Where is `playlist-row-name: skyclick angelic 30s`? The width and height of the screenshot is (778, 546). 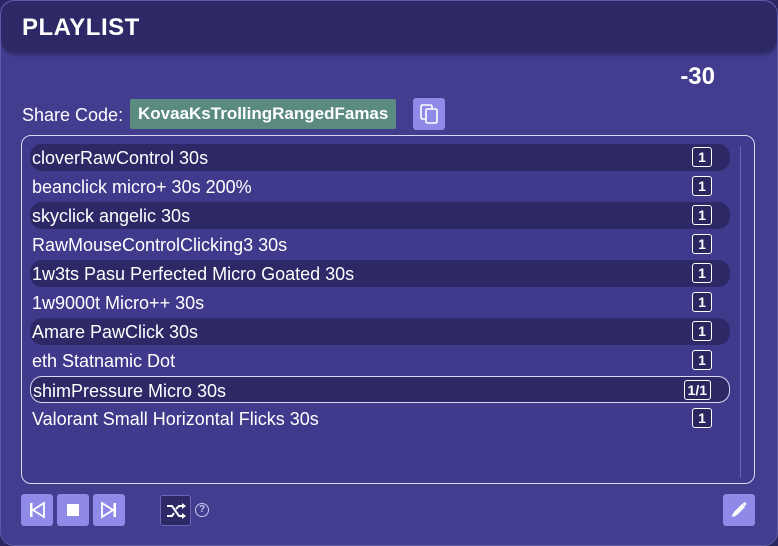
playlist-row-name: skyclick angelic 30s is located at coordinates (111, 216).